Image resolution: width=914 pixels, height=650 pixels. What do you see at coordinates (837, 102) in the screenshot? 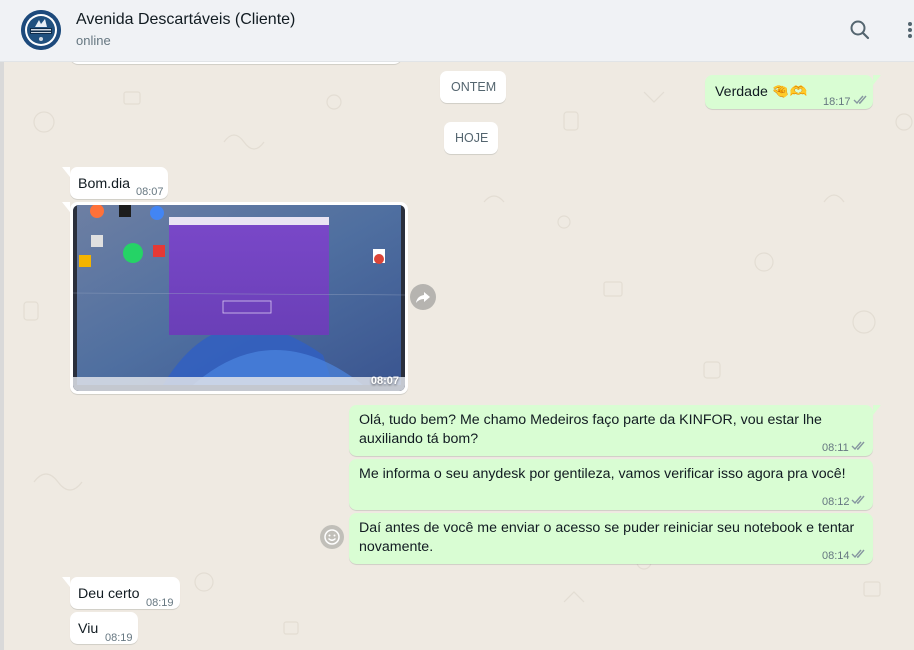
I see `message-time: 18:17` at bounding box center [837, 102].